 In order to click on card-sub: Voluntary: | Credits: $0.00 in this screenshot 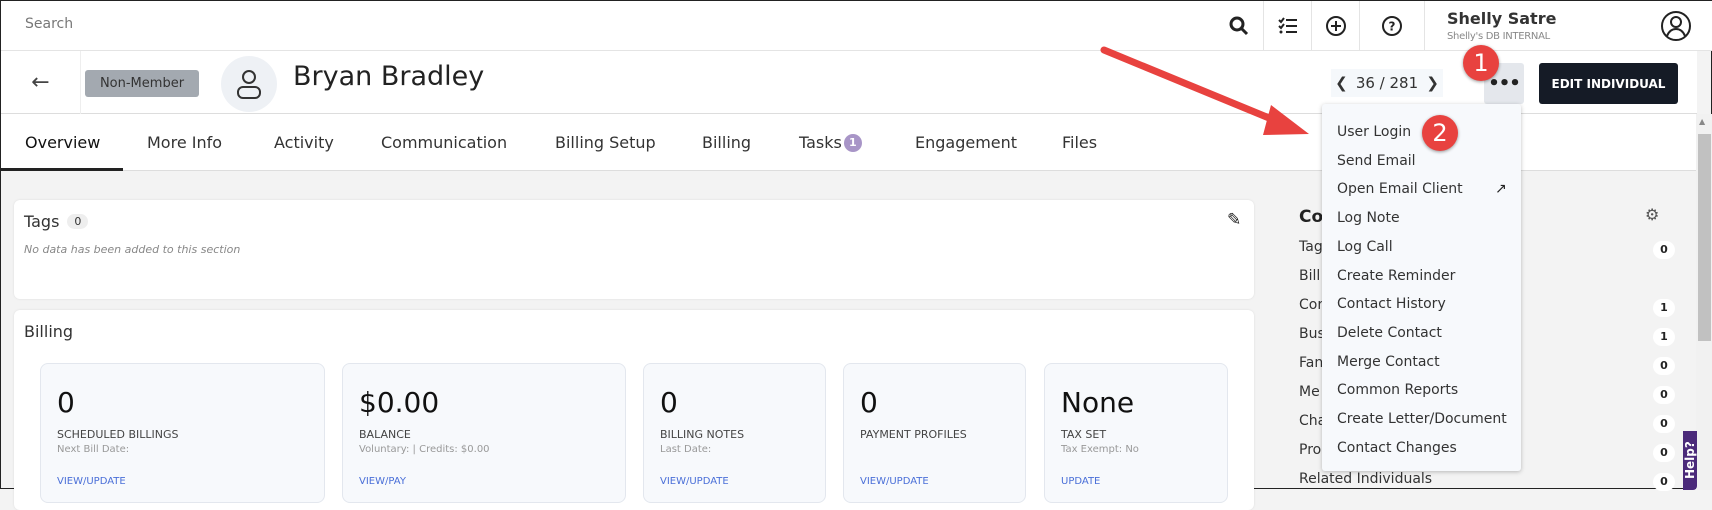, I will do `click(424, 449)`.